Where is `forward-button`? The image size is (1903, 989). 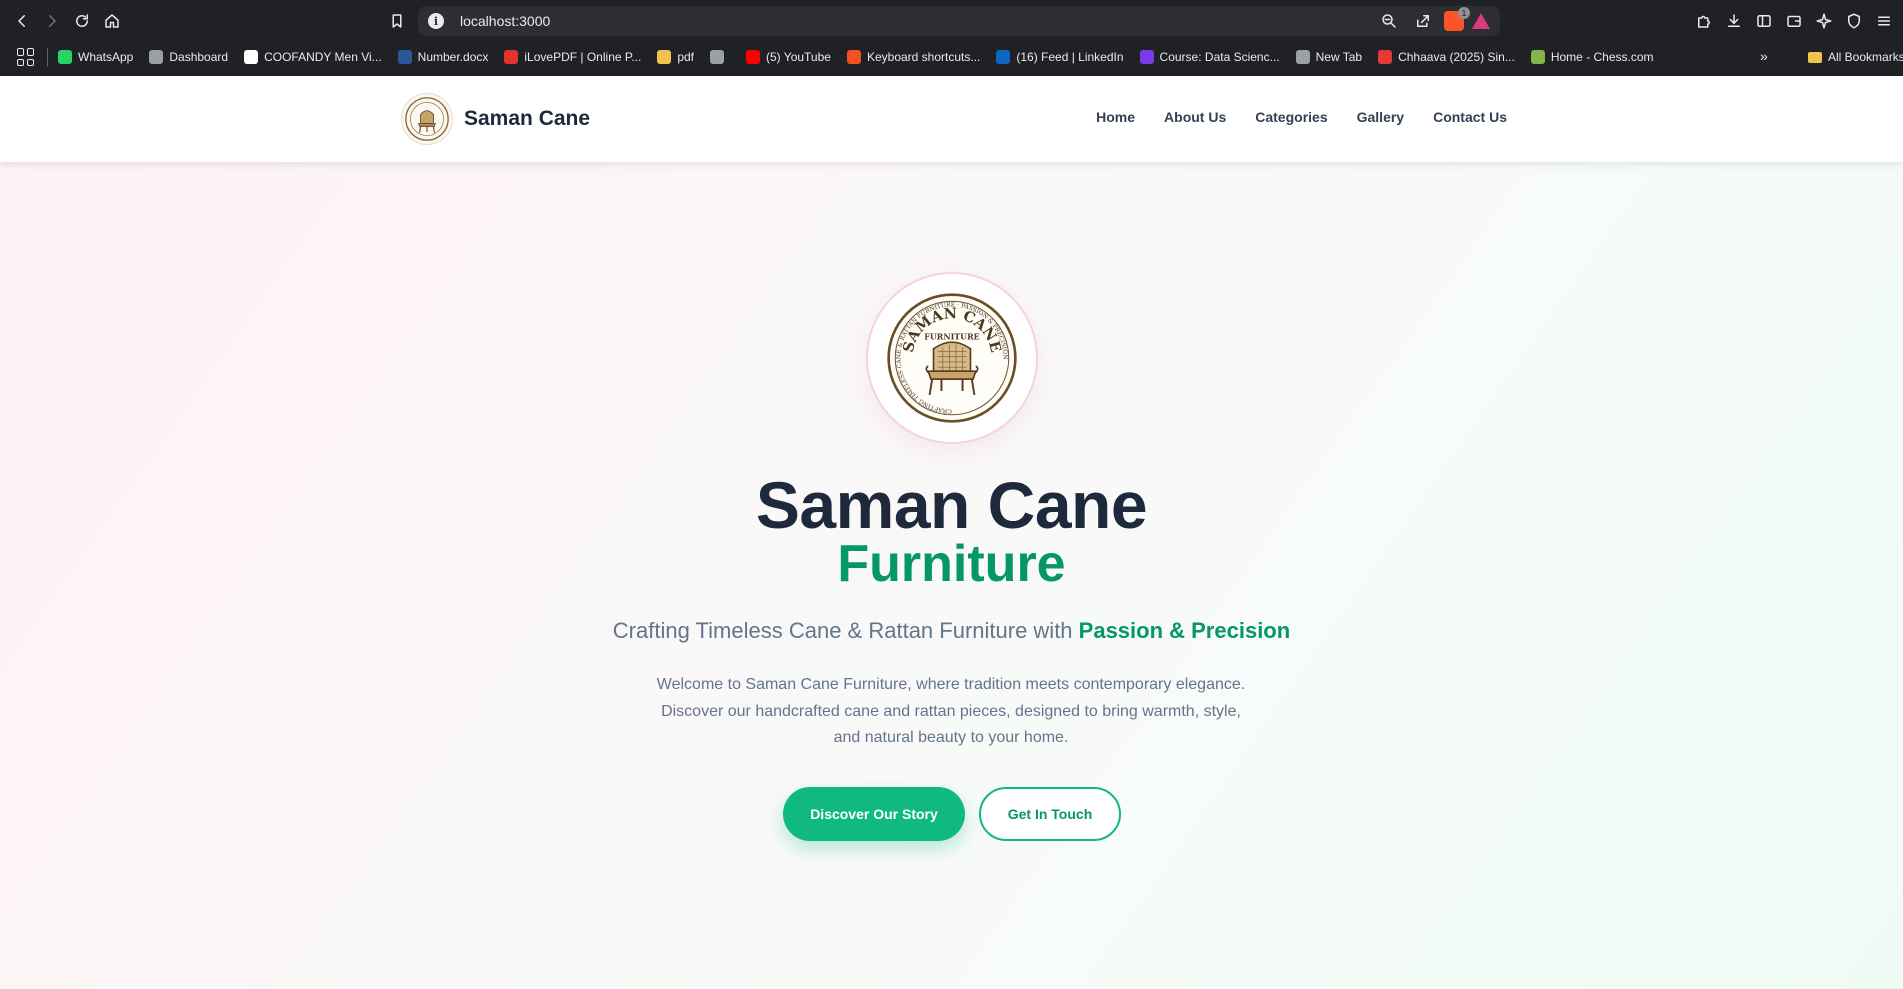 forward-button is located at coordinates (52, 21).